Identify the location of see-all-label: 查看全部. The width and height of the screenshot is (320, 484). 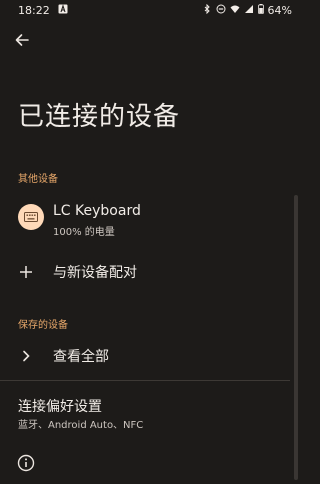
(81, 357).